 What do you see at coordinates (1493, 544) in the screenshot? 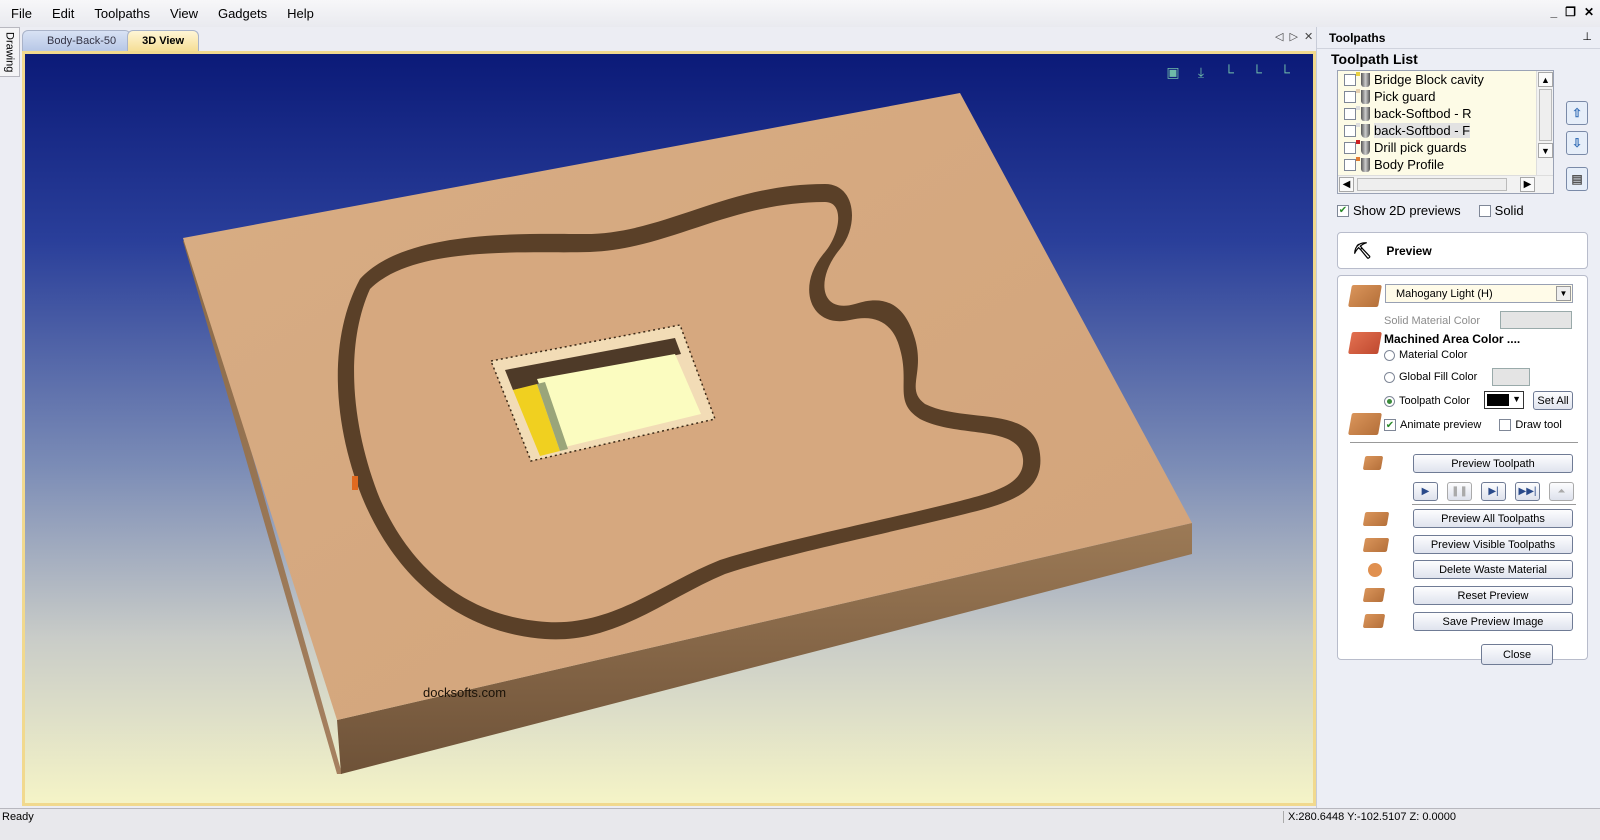
I see `preview-visible-toolpaths-button: Preview Visible Toolpaths` at bounding box center [1493, 544].